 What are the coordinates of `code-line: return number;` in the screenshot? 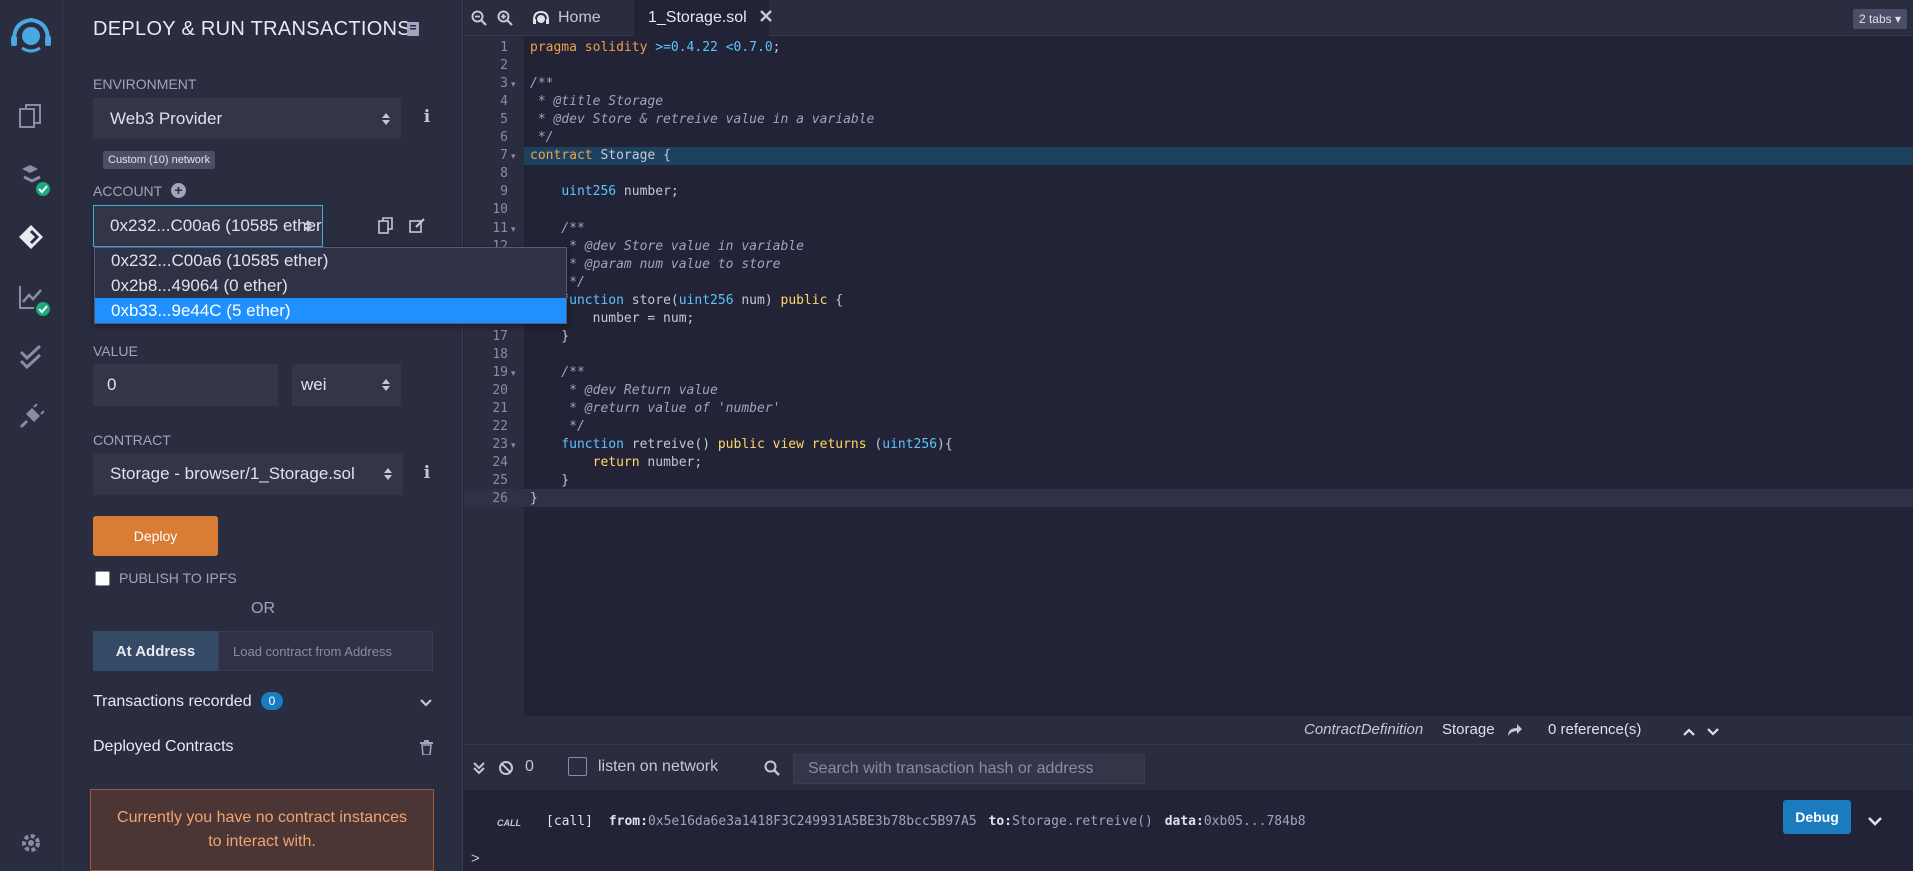 It's located at (616, 463).